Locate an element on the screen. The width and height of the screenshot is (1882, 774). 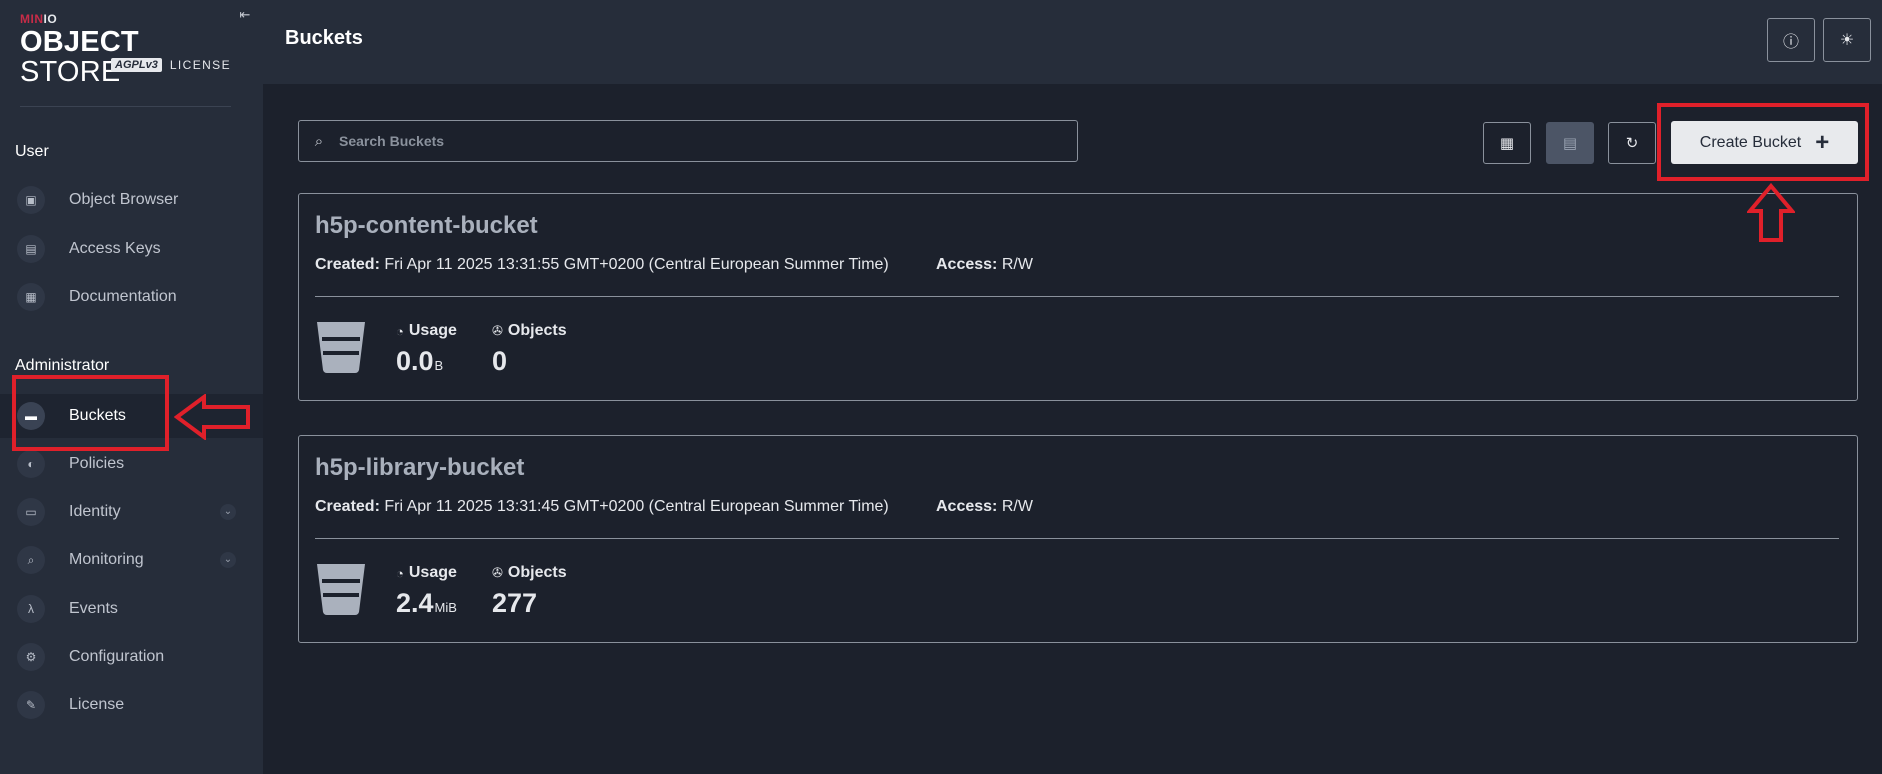
annotation-arrow-left-icon is located at coordinates (212, 417).